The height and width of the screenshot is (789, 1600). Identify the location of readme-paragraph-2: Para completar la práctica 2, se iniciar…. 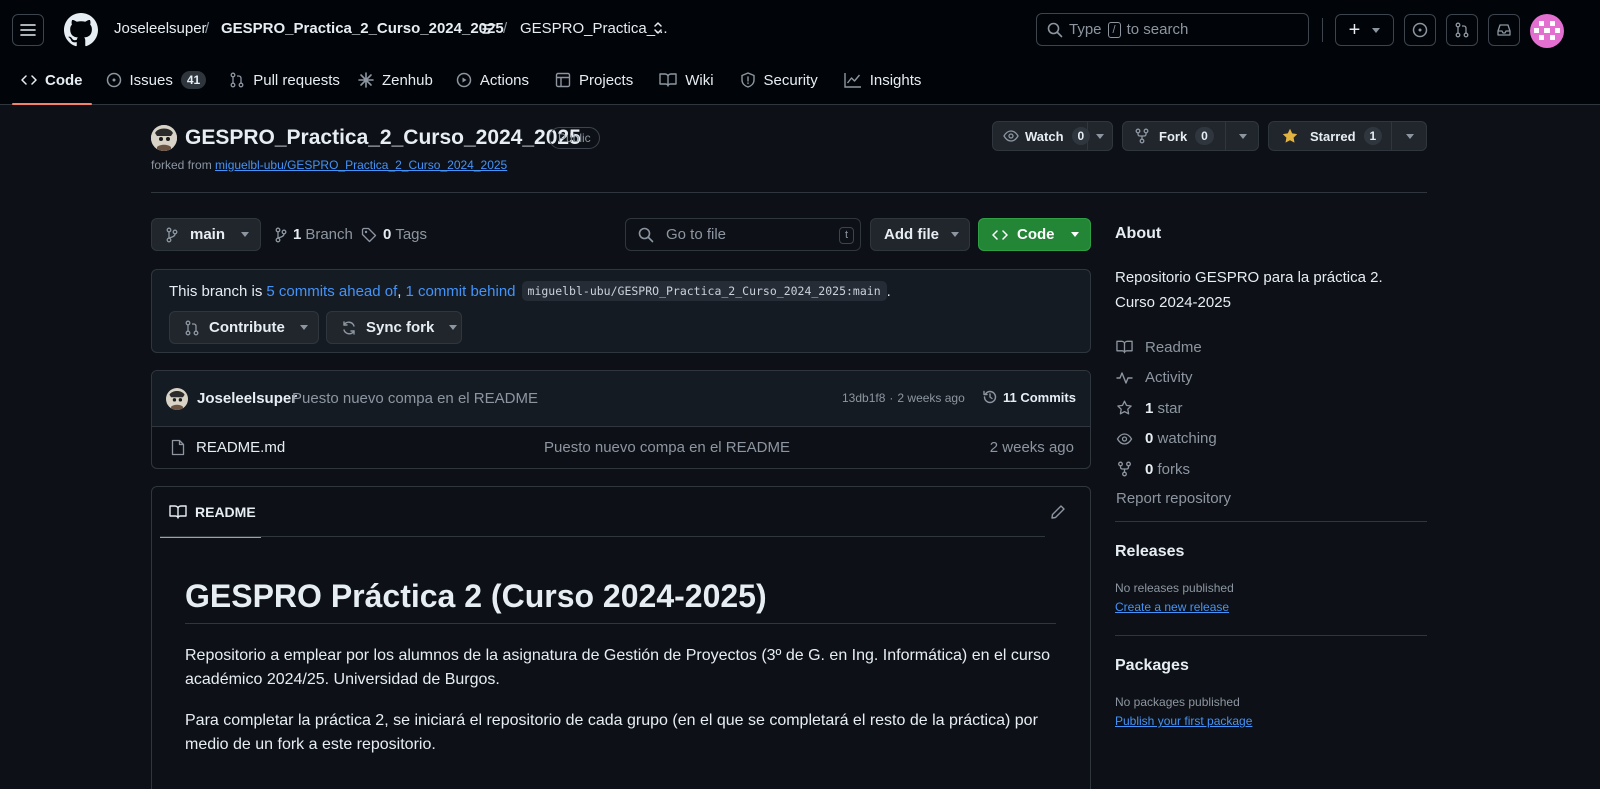
(611, 732).